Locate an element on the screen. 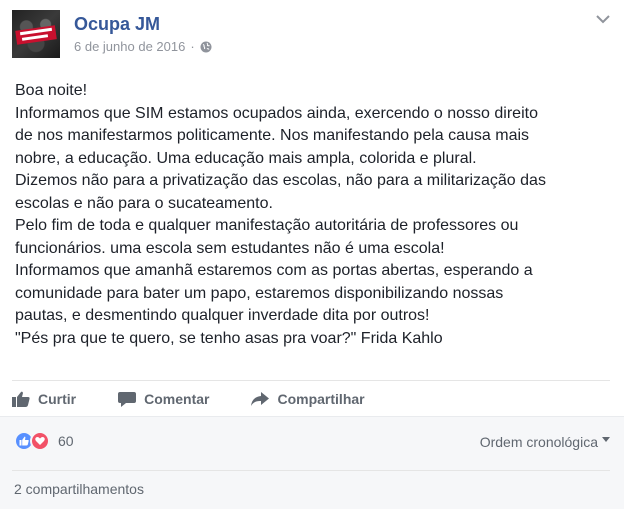  caret-down-icon is located at coordinates (606, 439).